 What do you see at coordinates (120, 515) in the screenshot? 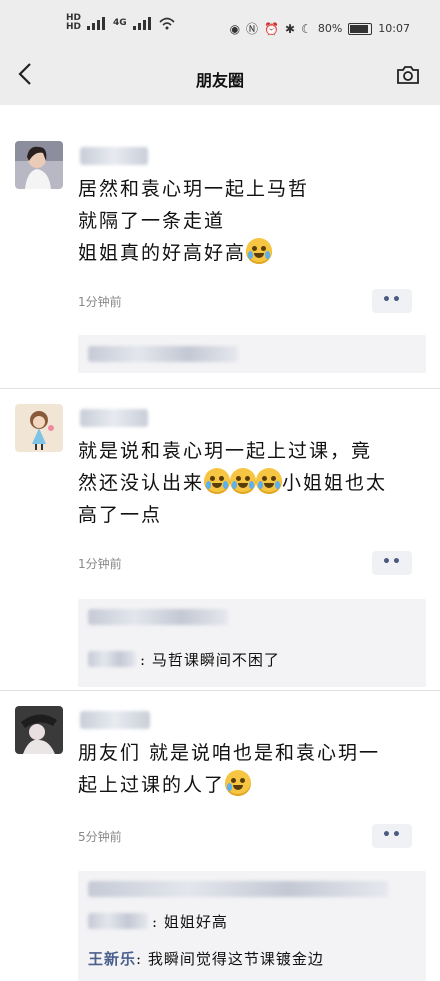
I see `post-line: 高了一点` at bounding box center [120, 515].